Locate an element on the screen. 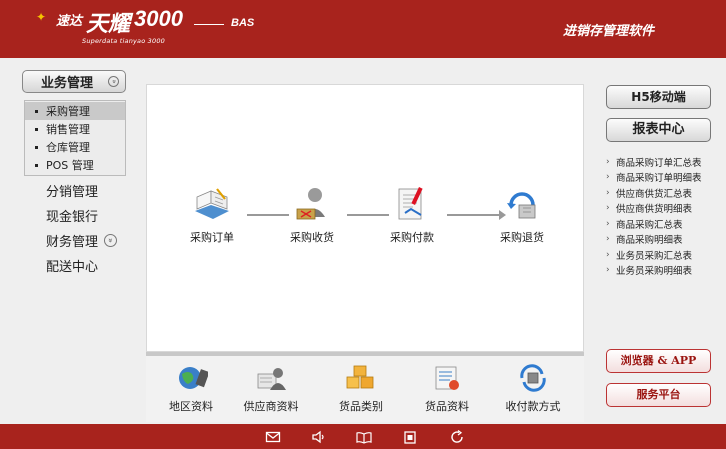 The height and width of the screenshot is (449, 726). browser-app-button: 浏览器 & APP is located at coordinates (658, 361).